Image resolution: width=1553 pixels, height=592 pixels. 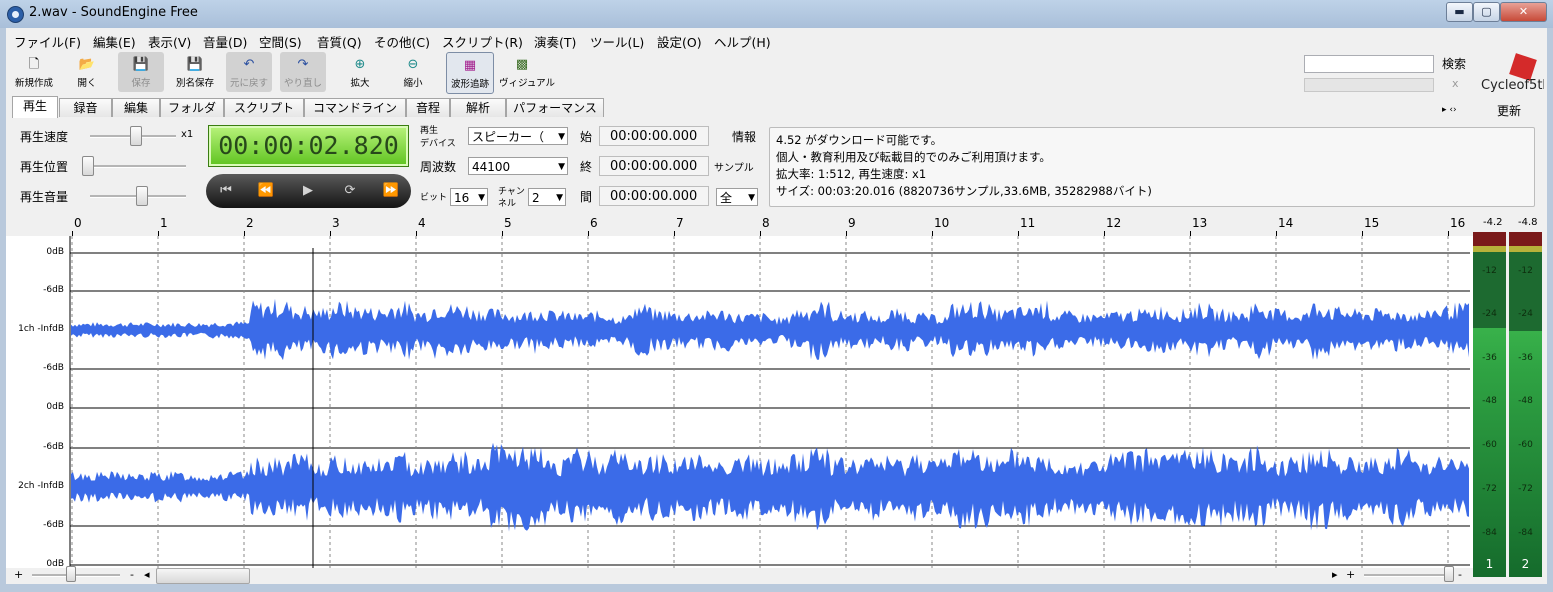 What do you see at coordinates (518, 136) in the screenshot?
I see `device-select: スピーカー（ ▼` at bounding box center [518, 136].